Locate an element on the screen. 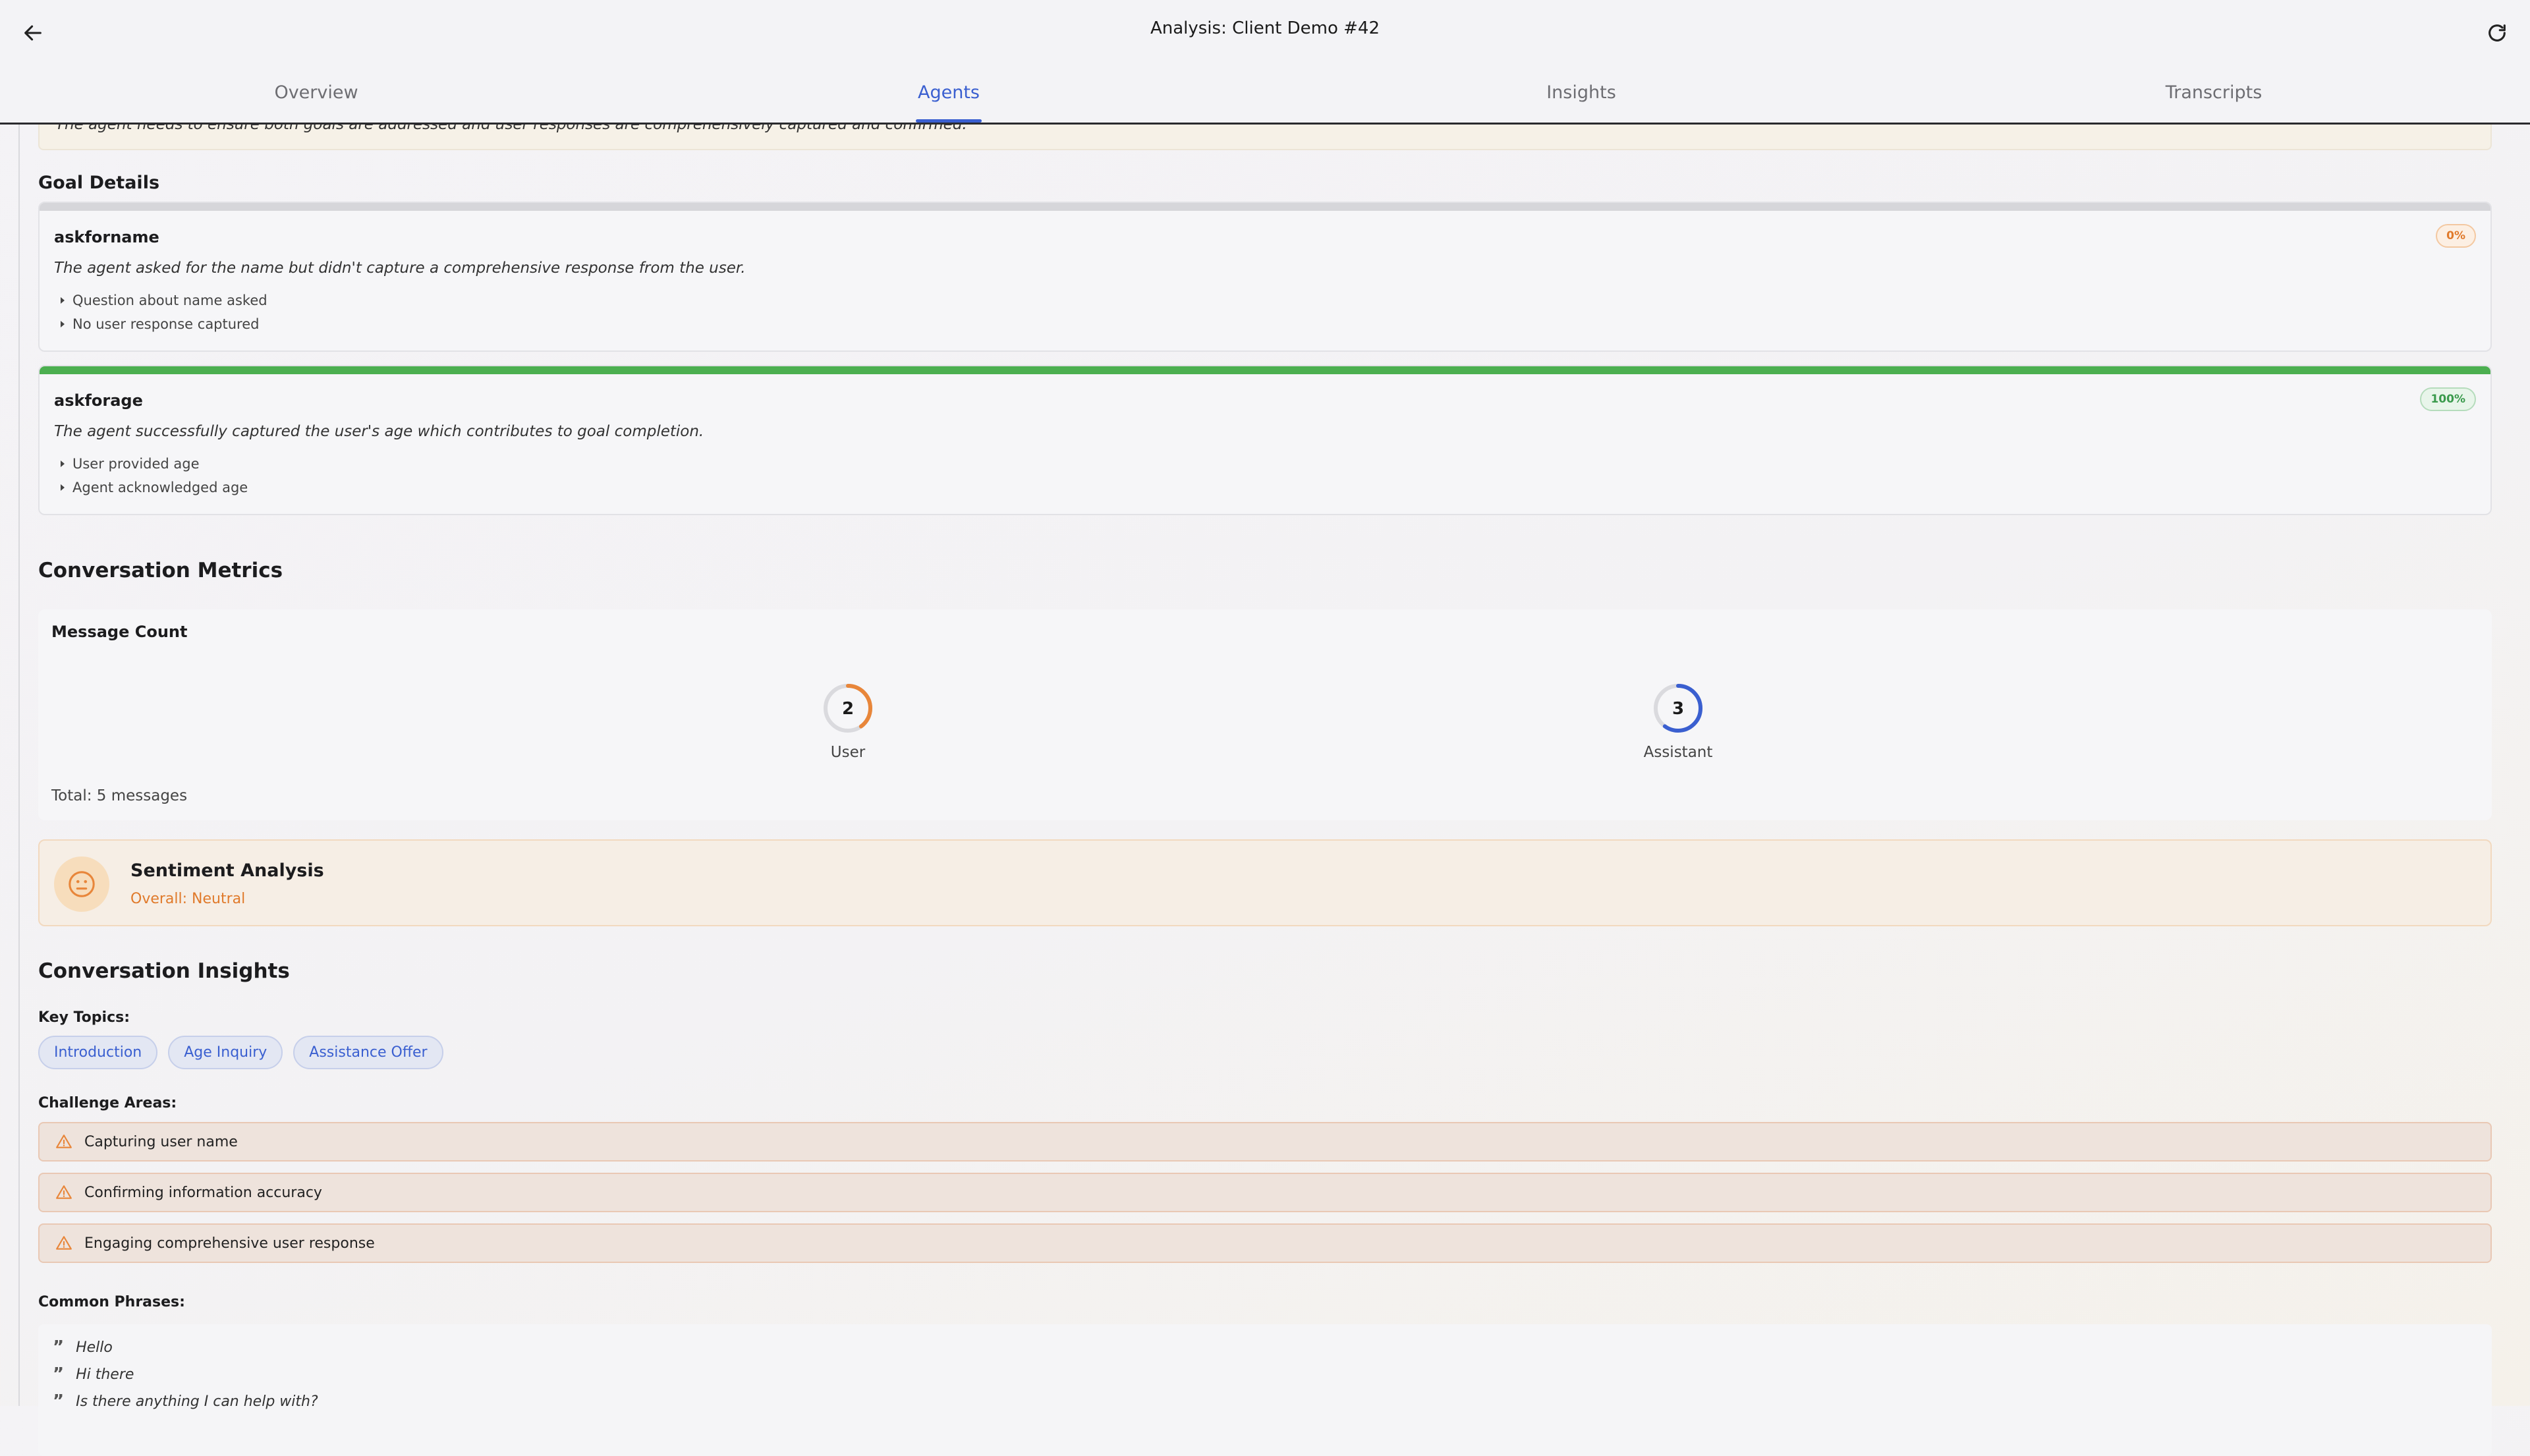 The image size is (2530, 1456). sentiment-card: Sentiment Analysis Overall: Neutral is located at coordinates (1265, 882).